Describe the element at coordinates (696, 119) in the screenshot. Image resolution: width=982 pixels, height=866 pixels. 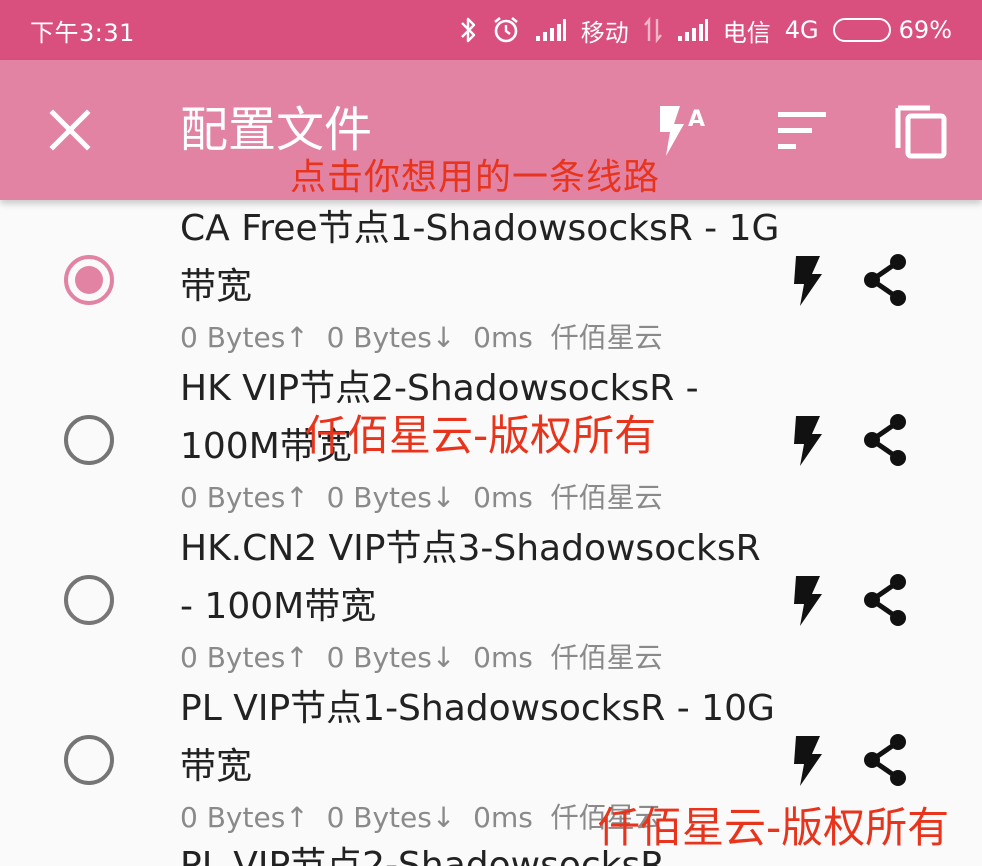
I see `svg-text: A` at that location.